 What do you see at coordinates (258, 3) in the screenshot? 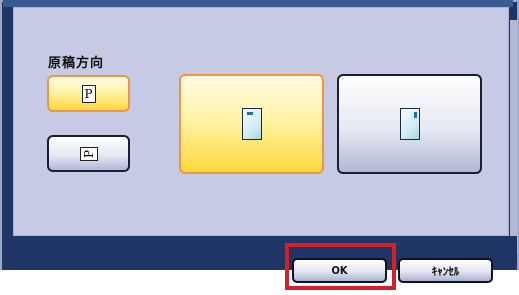
I see `top-strip` at bounding box center [258, 3].